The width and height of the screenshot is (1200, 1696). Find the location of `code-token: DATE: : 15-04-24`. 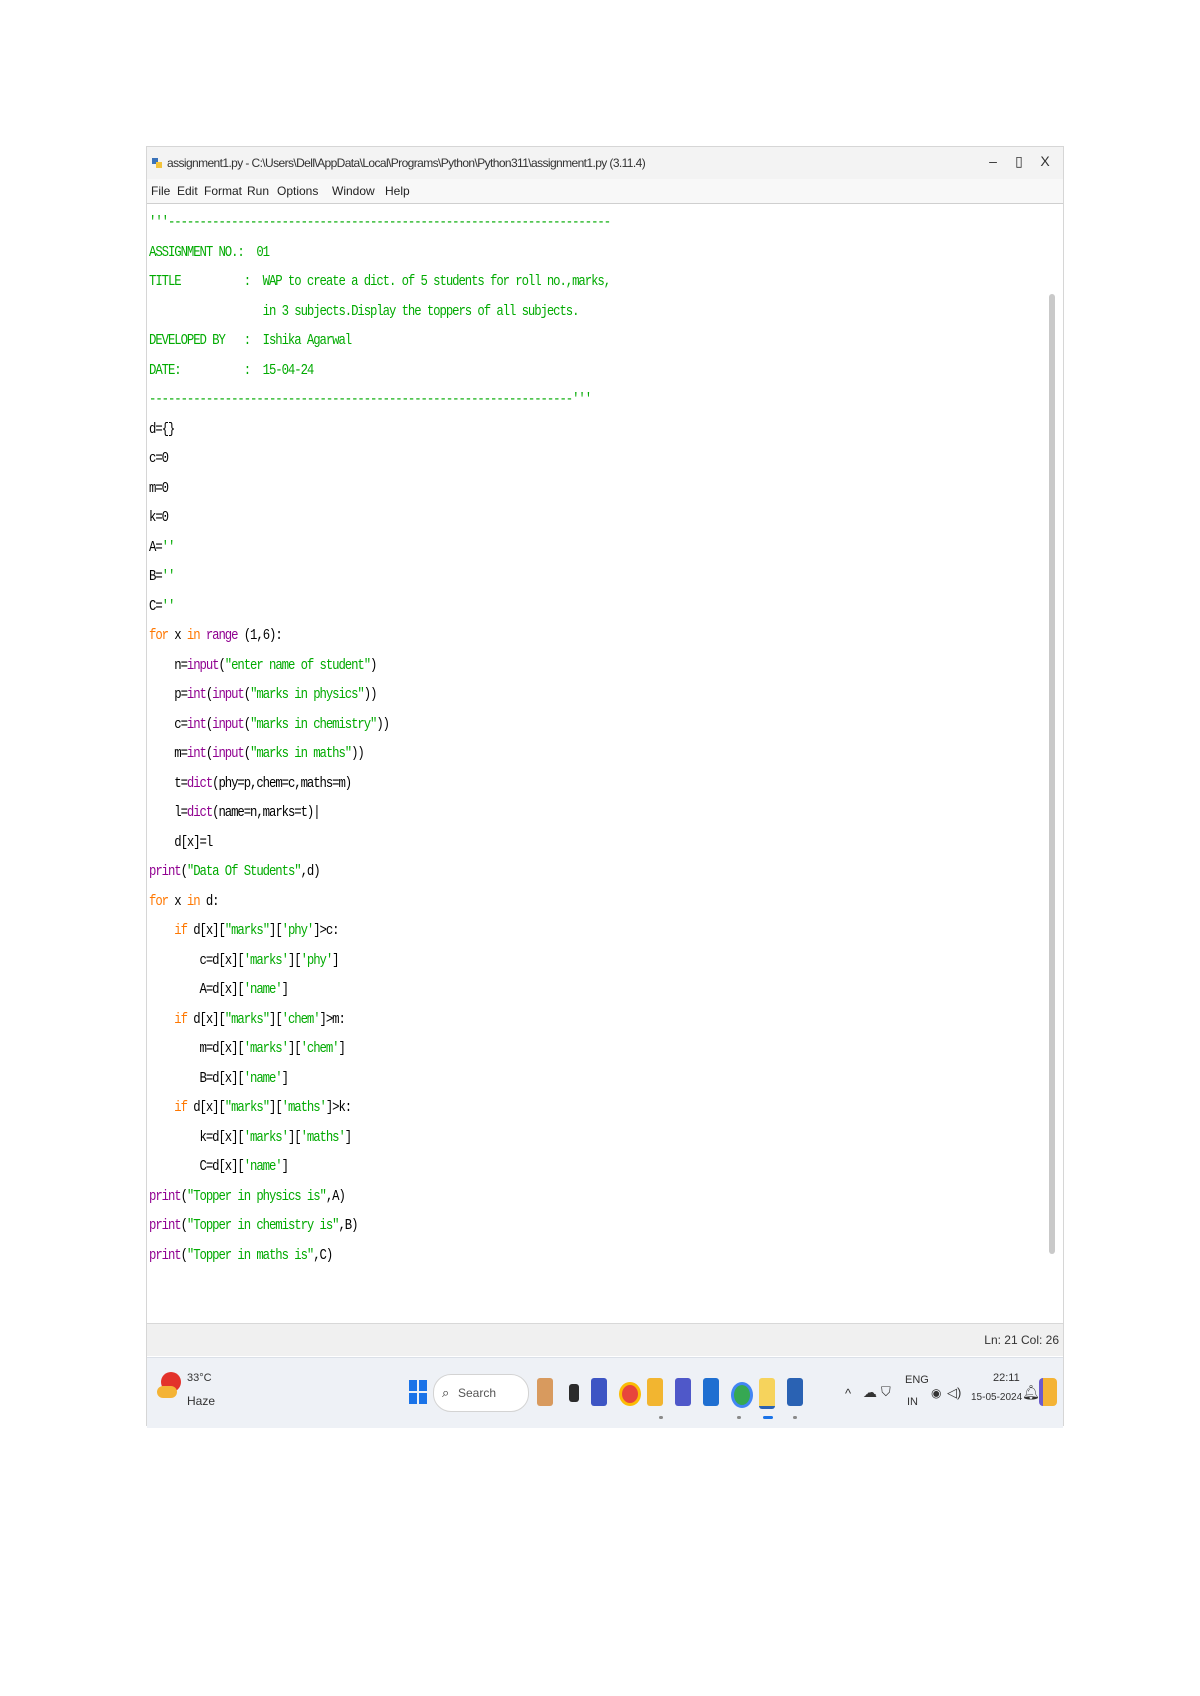

code-token: DATE: : 15-04-24 is located at coordinates (231, 370).